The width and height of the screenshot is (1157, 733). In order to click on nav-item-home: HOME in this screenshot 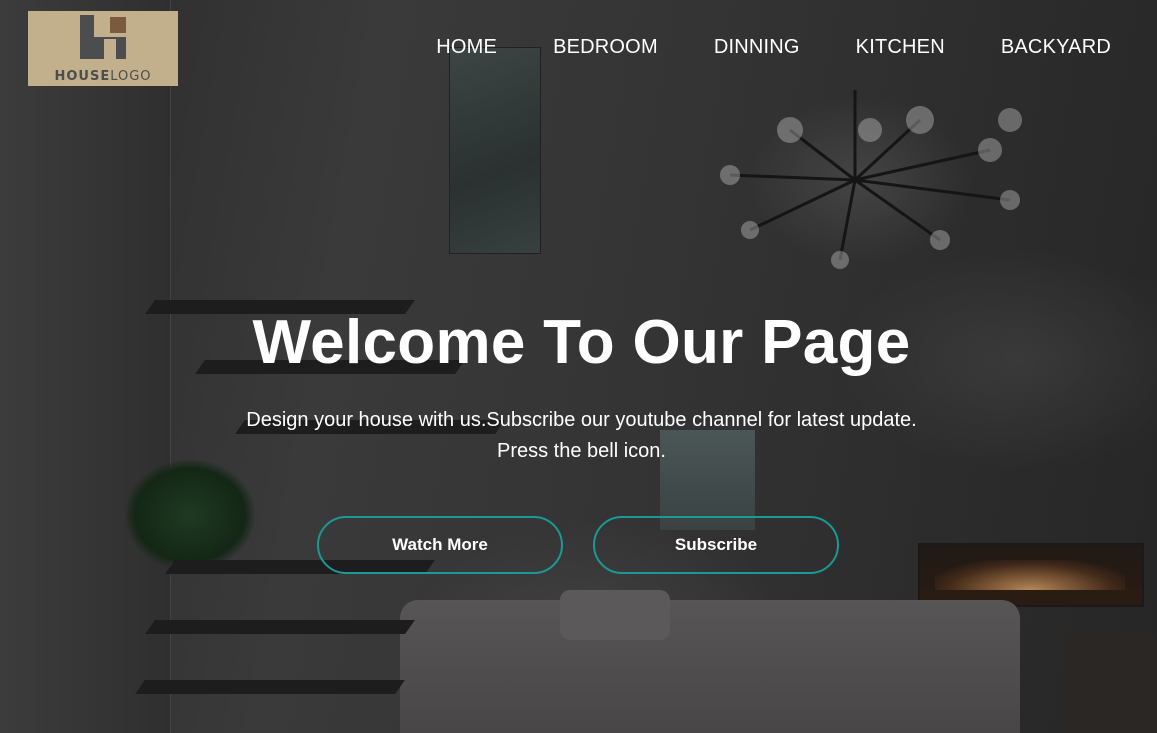, I will do `click(466, 47)`.